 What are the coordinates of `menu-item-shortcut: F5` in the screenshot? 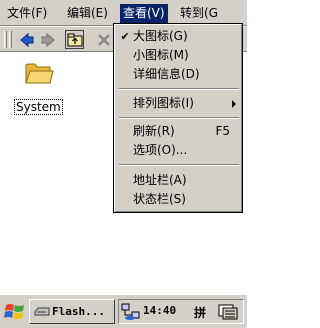 It's located at (222, 131).